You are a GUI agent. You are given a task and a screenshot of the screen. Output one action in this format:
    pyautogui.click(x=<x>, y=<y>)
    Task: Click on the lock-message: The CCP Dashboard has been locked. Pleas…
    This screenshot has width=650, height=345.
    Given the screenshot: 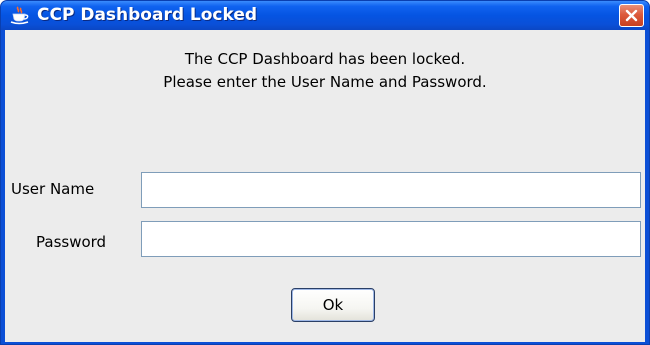 What is the action you would take?
    pyautogui.click(x=325, y=71)
    